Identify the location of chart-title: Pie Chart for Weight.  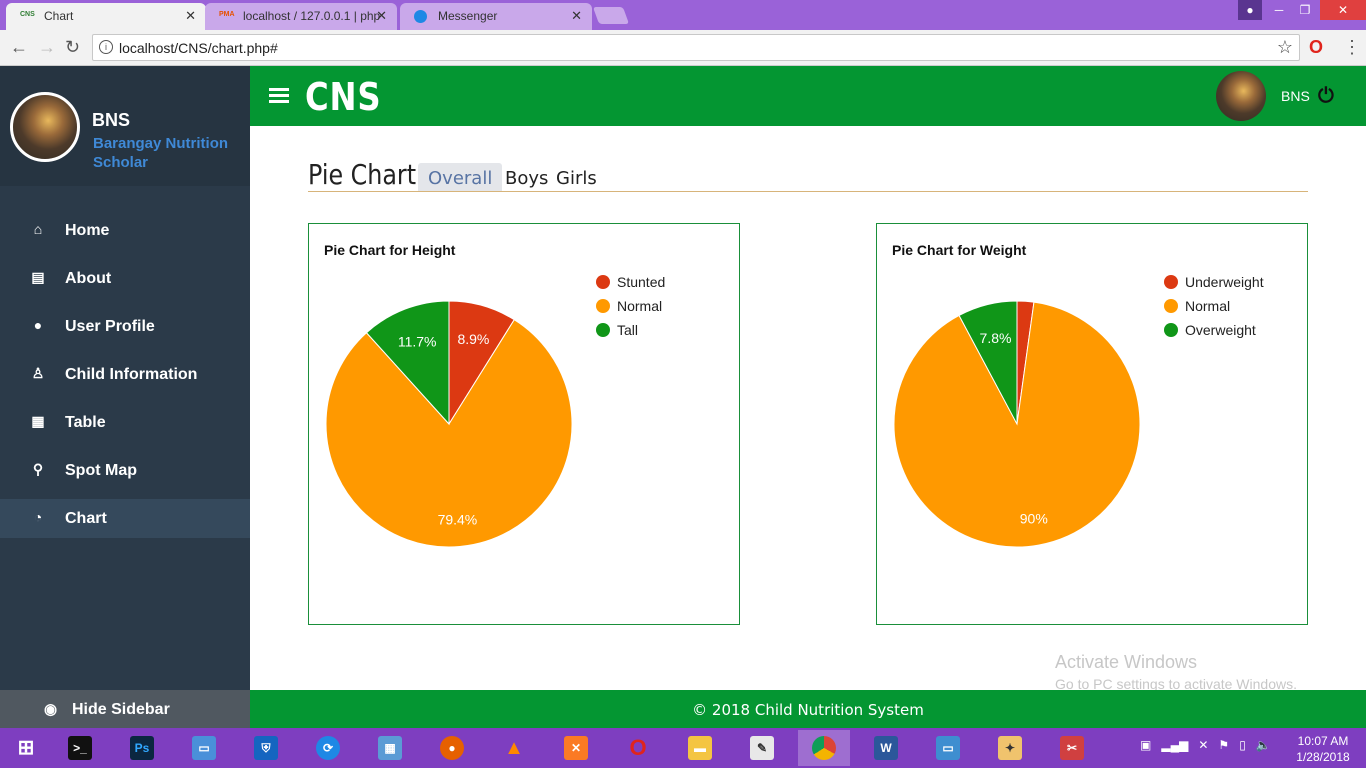
(959, 250).